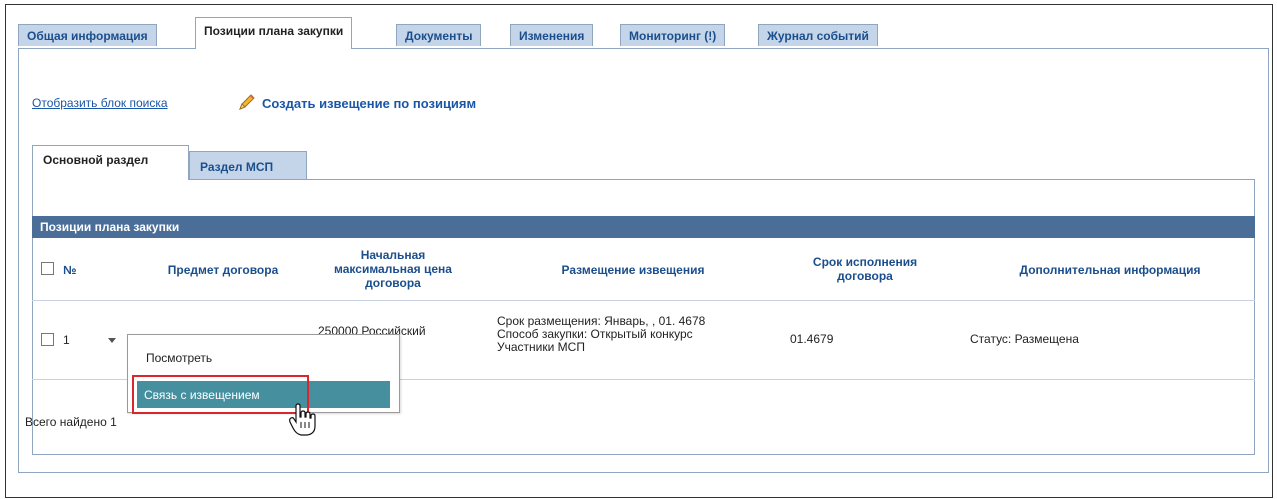 The image size is (1277, 499). What do you see at coordinates (865, 276) in the screenshot?
I see `column-term-line2: договора` at bounding box center [865, 276].